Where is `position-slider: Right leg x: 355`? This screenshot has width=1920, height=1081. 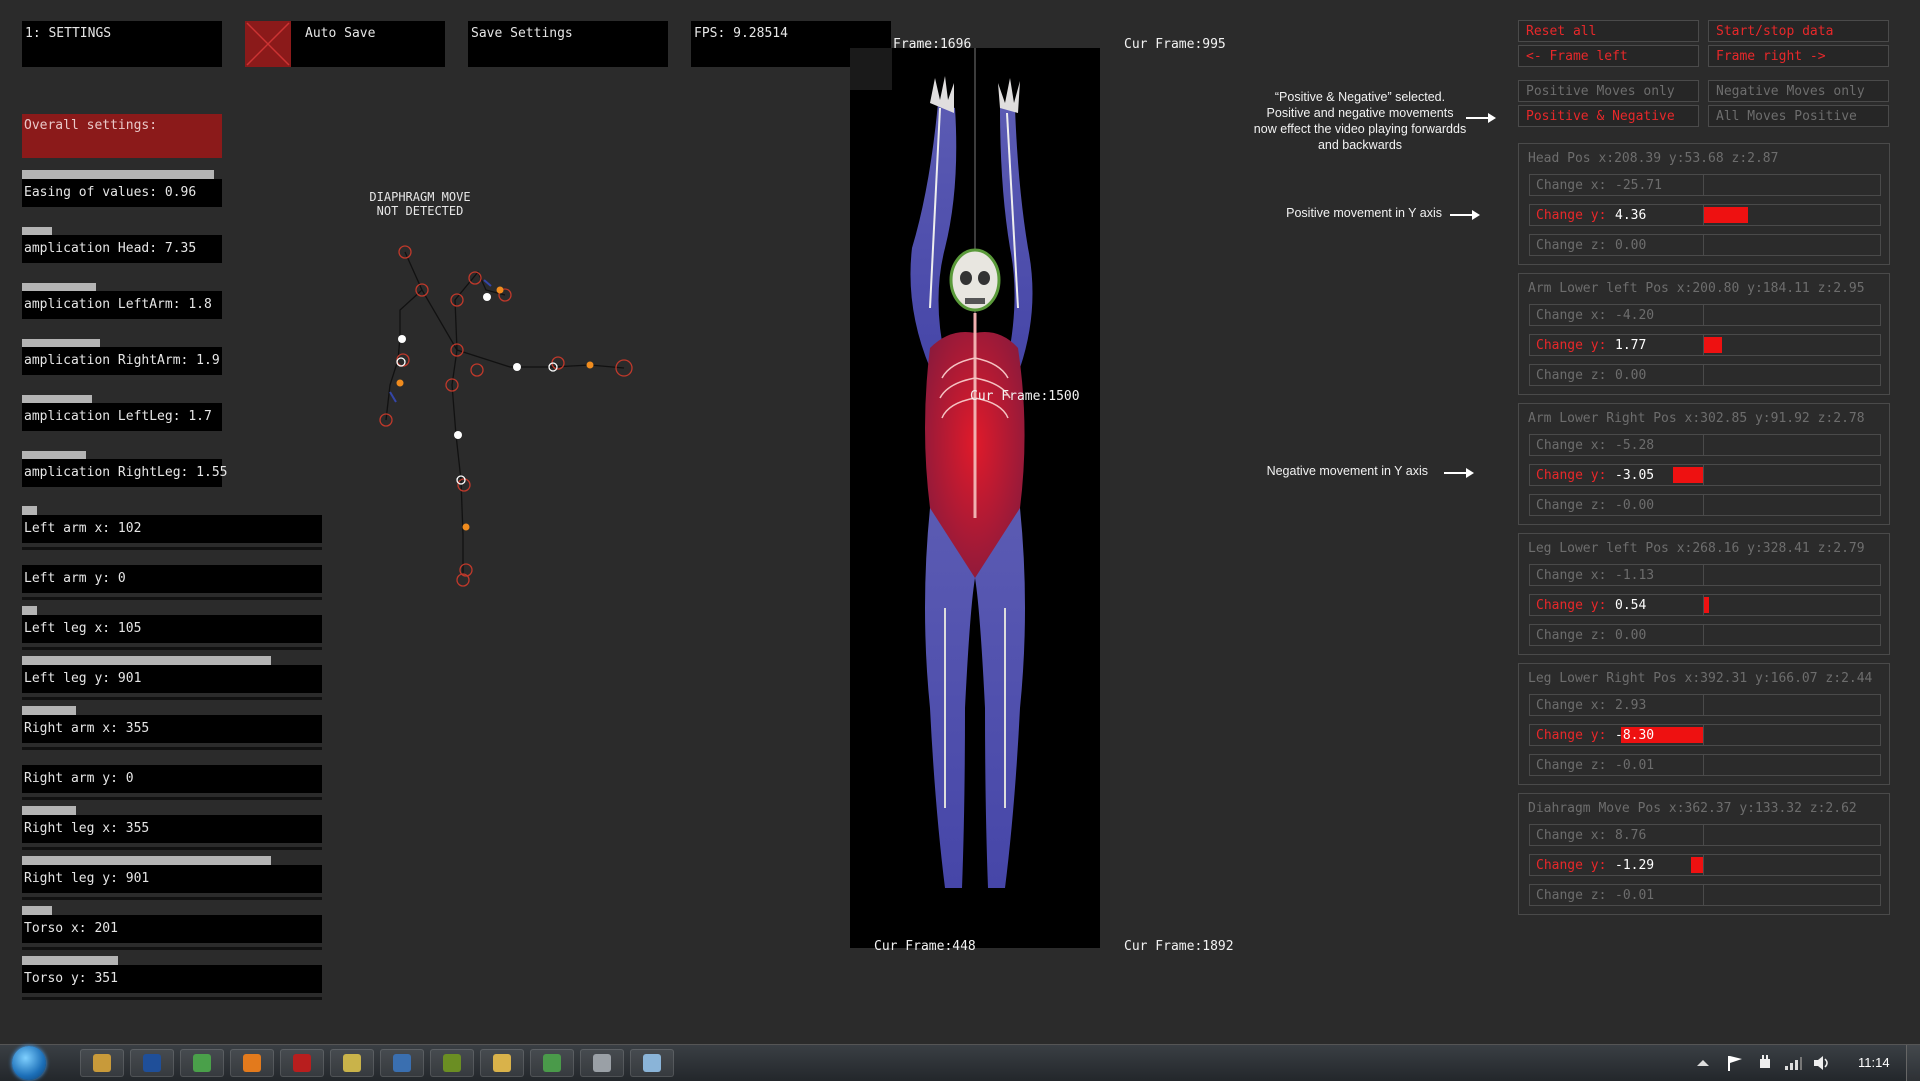
position-slider: Right leg x: 355 is located at coordinates (172, 829).